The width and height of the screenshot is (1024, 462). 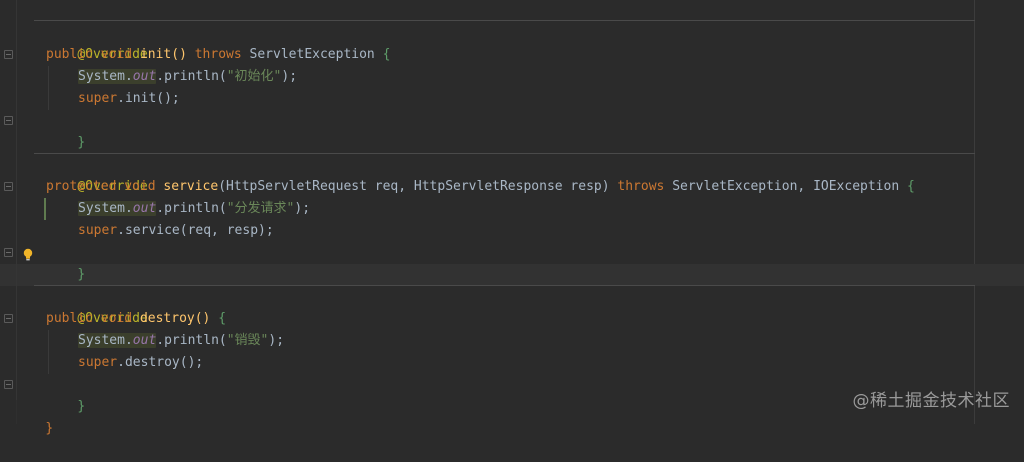 What do you see at coordinates (931, 401) in the screenshot?
I see `watermark: @稀土掘金技术社区` at bounding box center [931, 401].